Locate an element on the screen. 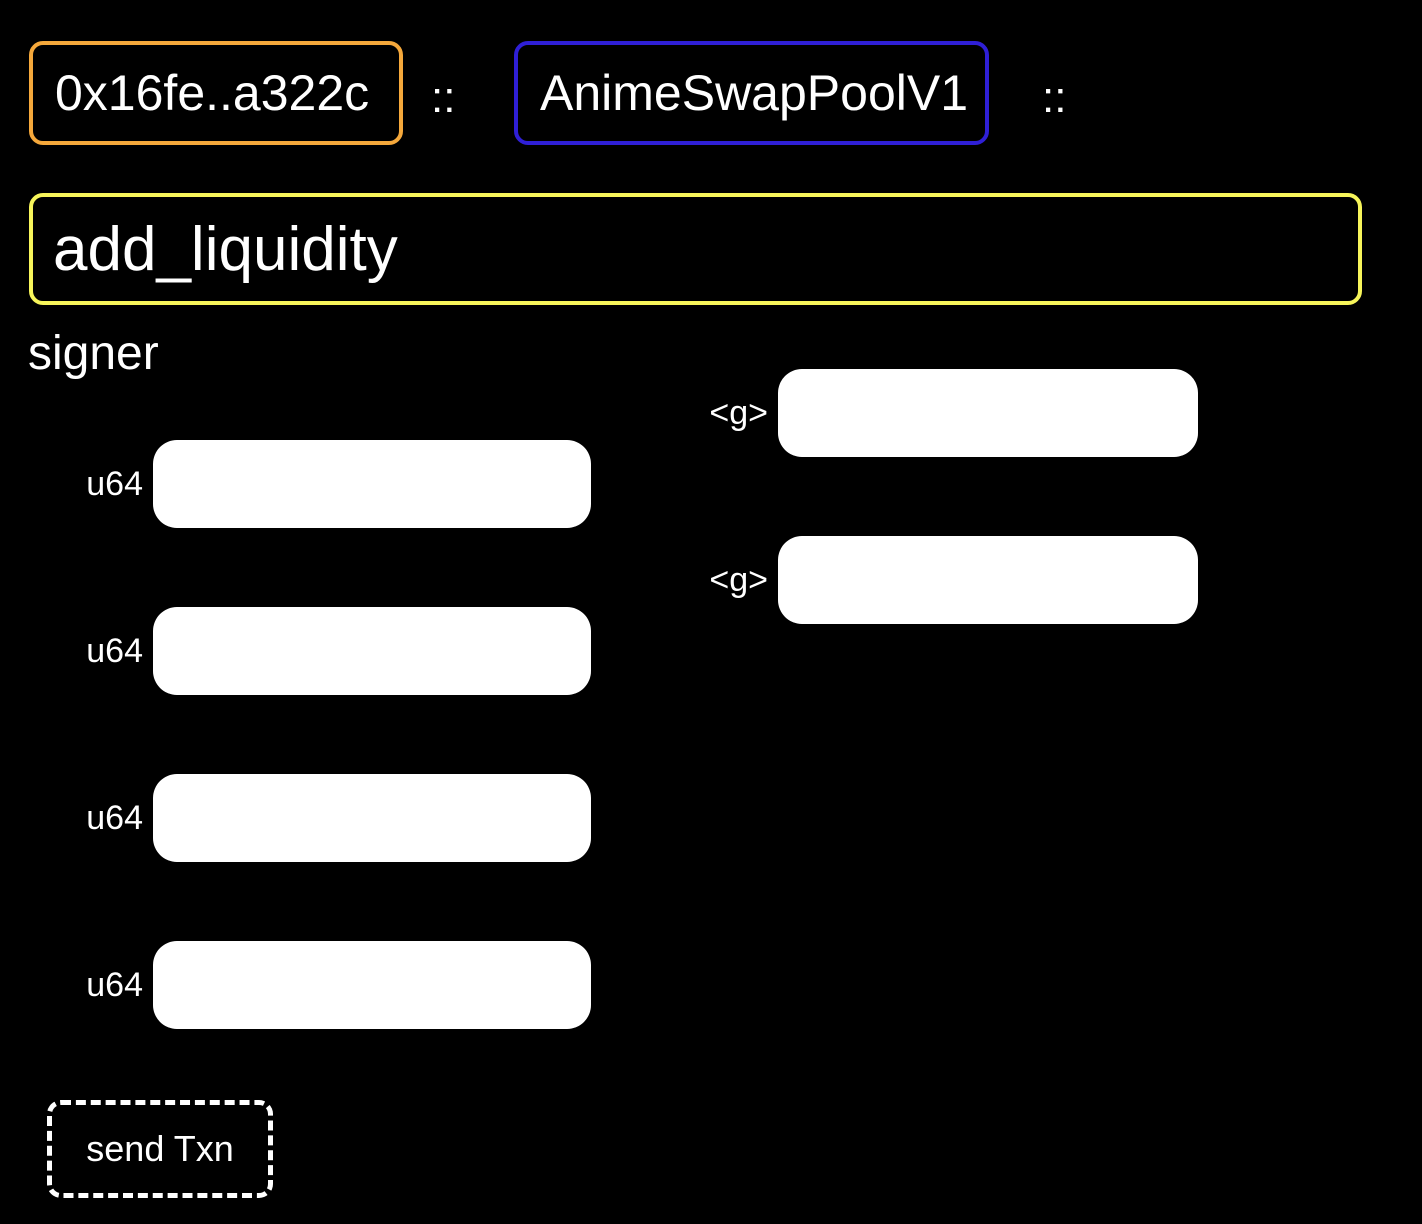 This screenshot has width=1422, height=1224. signer-label: signer is located at coordinates (93, 353).